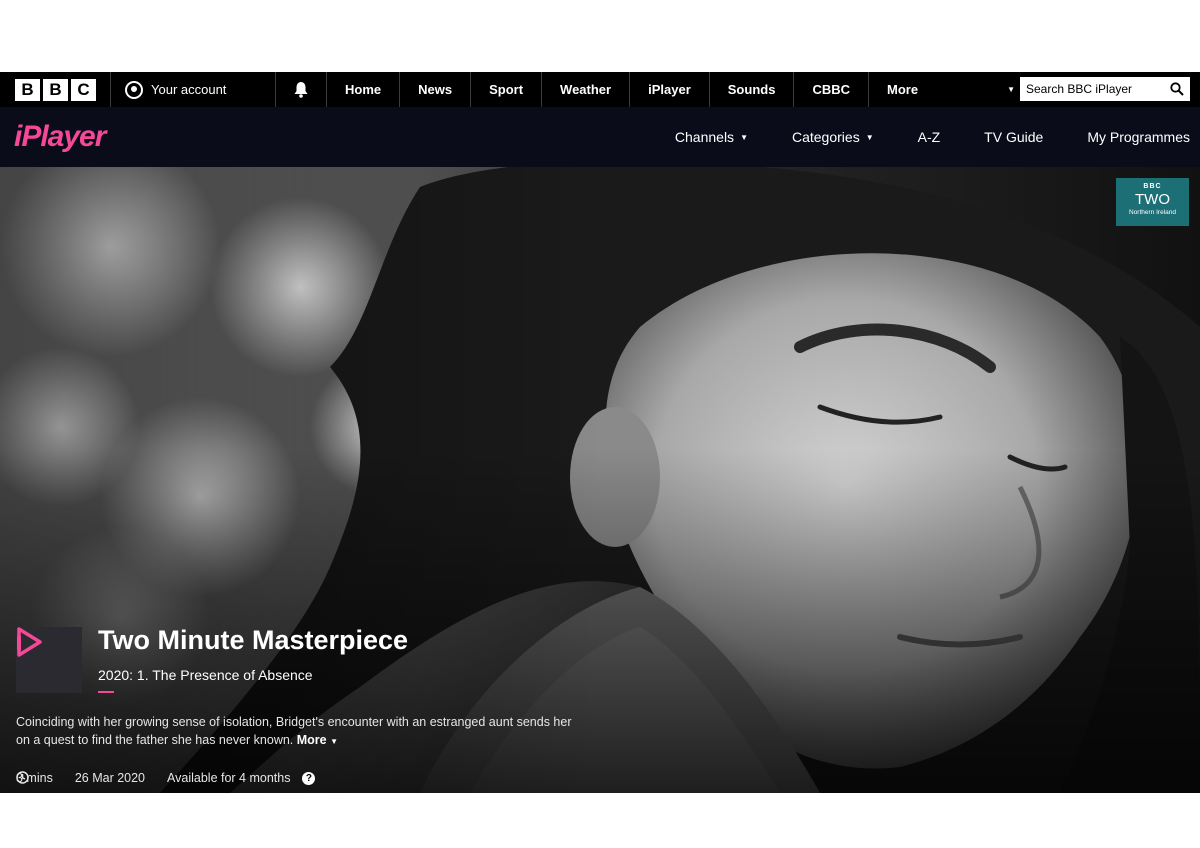 The width and height of the screenshot is (1200, 848). What do you see at coordinates (1127, 137) in the screenshot?
I see `my-programmes-link: My Programmes` at bounding box center [1127, 137].